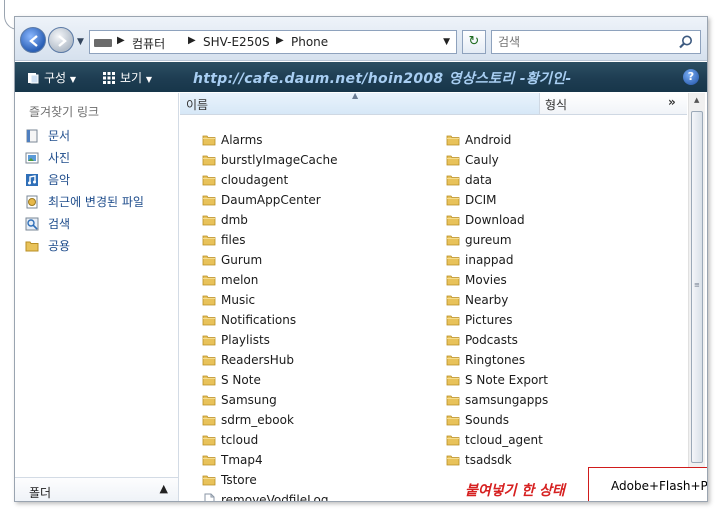  What do you see at coordinates (241, 380) in the screenshot?
I see `list-item-label: S Note` at bounding box center [241, 380].